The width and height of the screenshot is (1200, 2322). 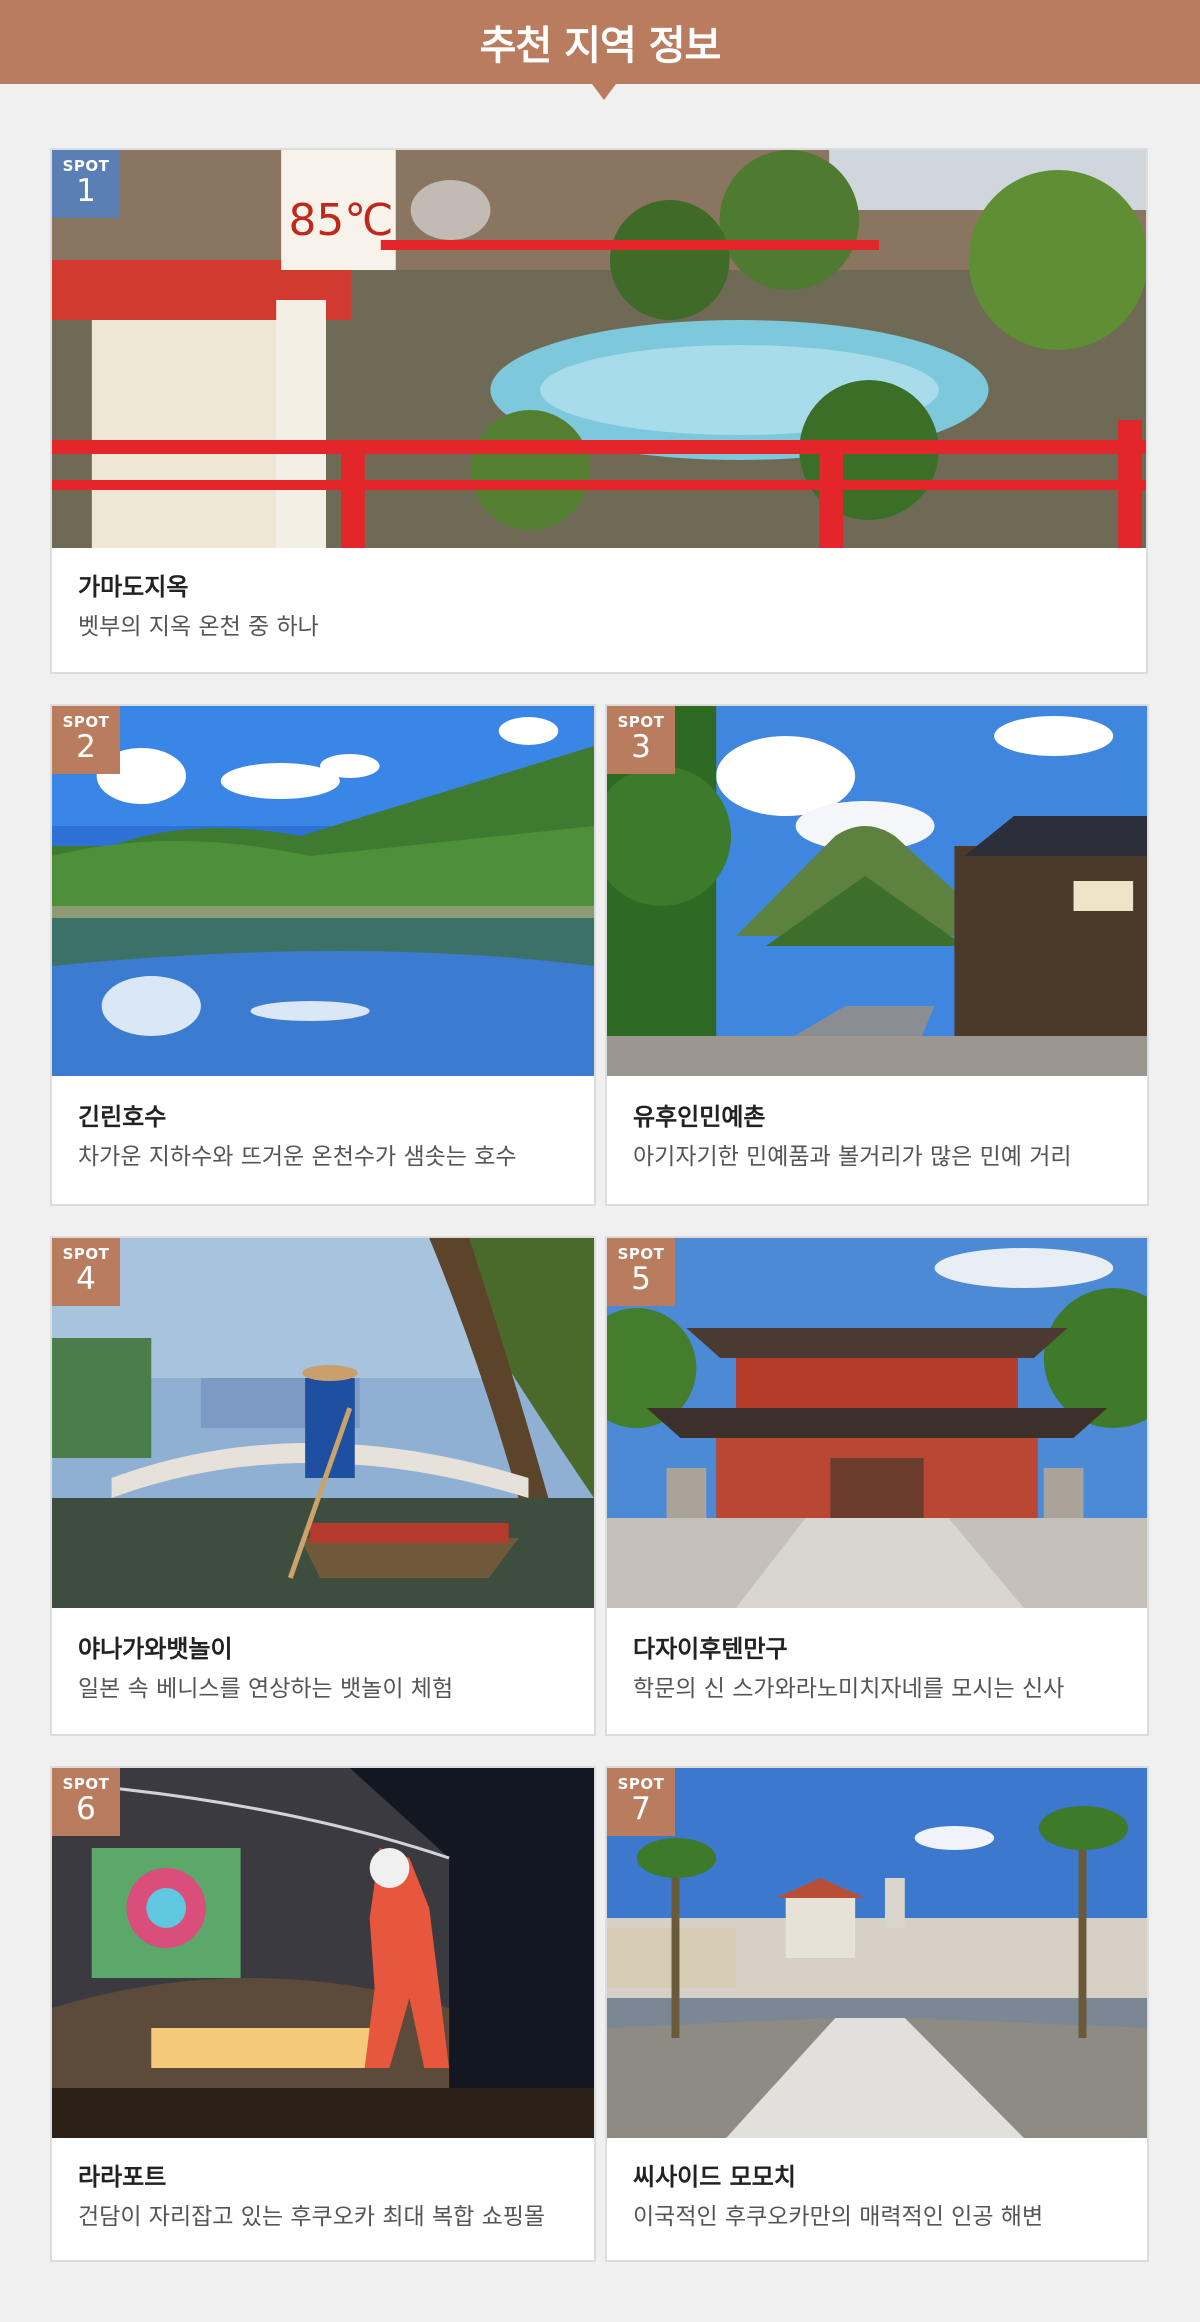 I want to click on spot-description: 일본 속 베니스를 연상하는 뱃놀이 체험, so click(x=266, y=1689).